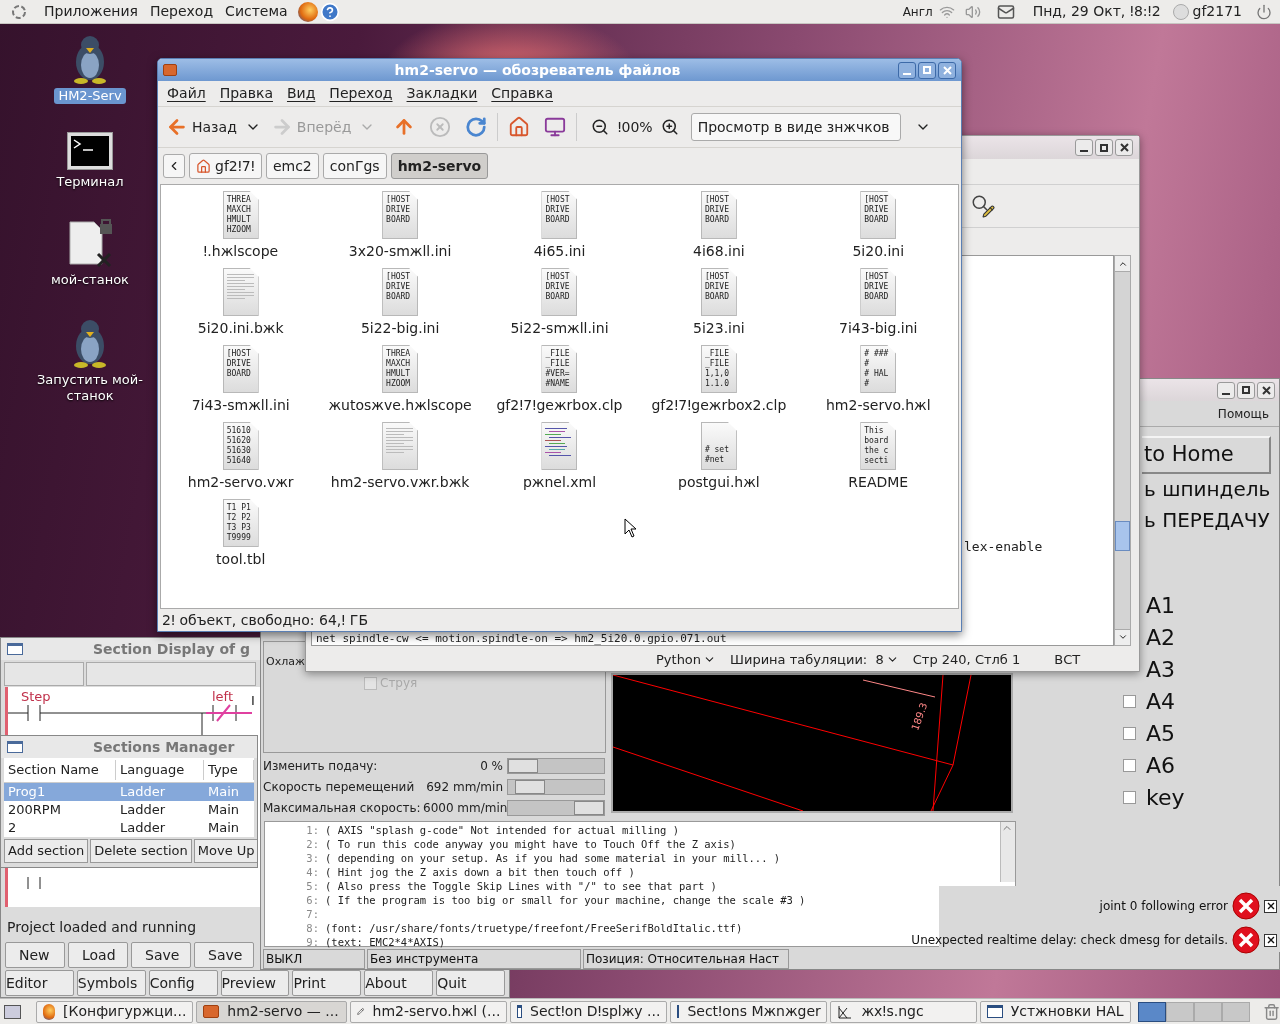 This screenshot has height=1024, width=1280. What do you see at coordinates (400, 251) in the screenshot?
I see `file-name: 3x20-smжll.ini` at bounding box center [400, 251].